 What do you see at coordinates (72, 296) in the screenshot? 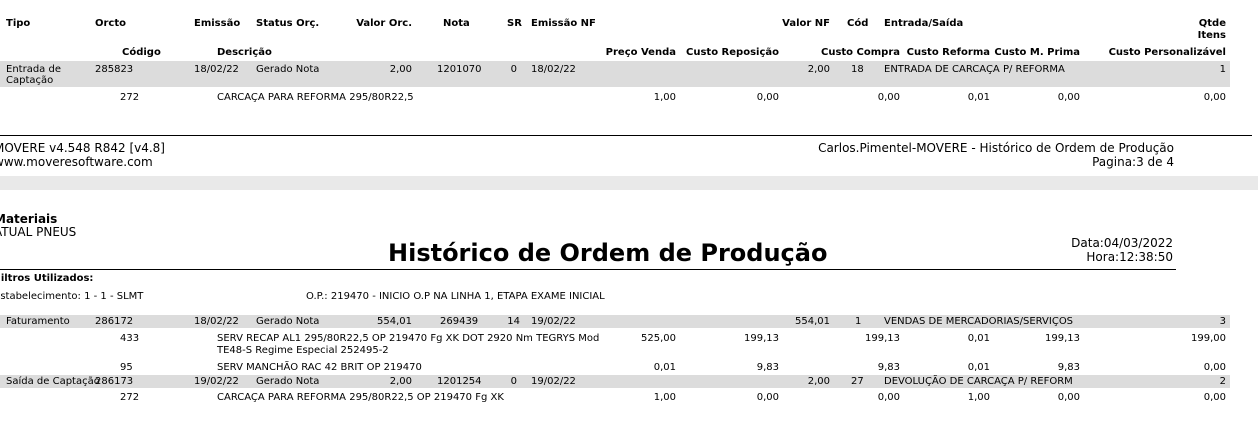
I see `filter-estabelecimento: Estabelecimento: 1 - 1 - SLMT` at bounding box center [72, 296].